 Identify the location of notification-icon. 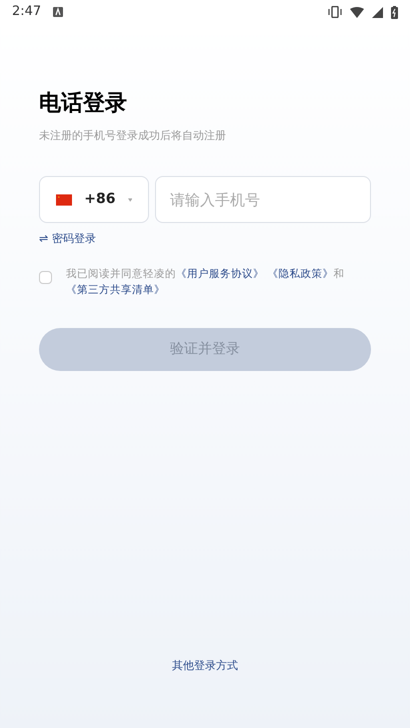
(58, 12).